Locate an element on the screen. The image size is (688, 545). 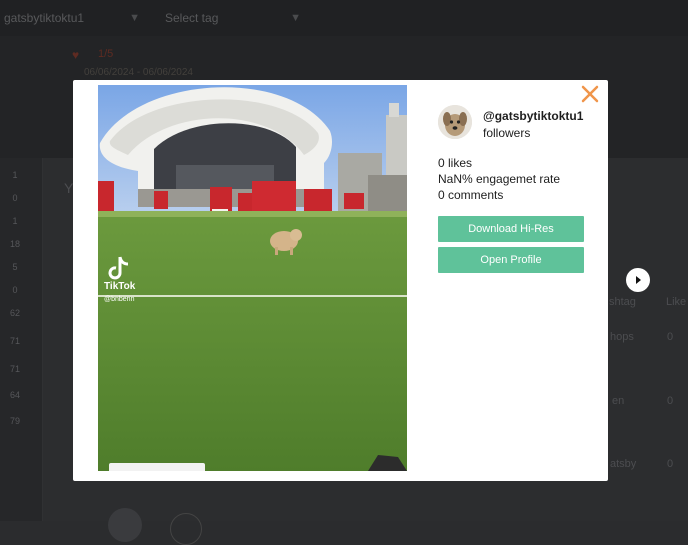
close-icon is located at coordinates (590, 94).